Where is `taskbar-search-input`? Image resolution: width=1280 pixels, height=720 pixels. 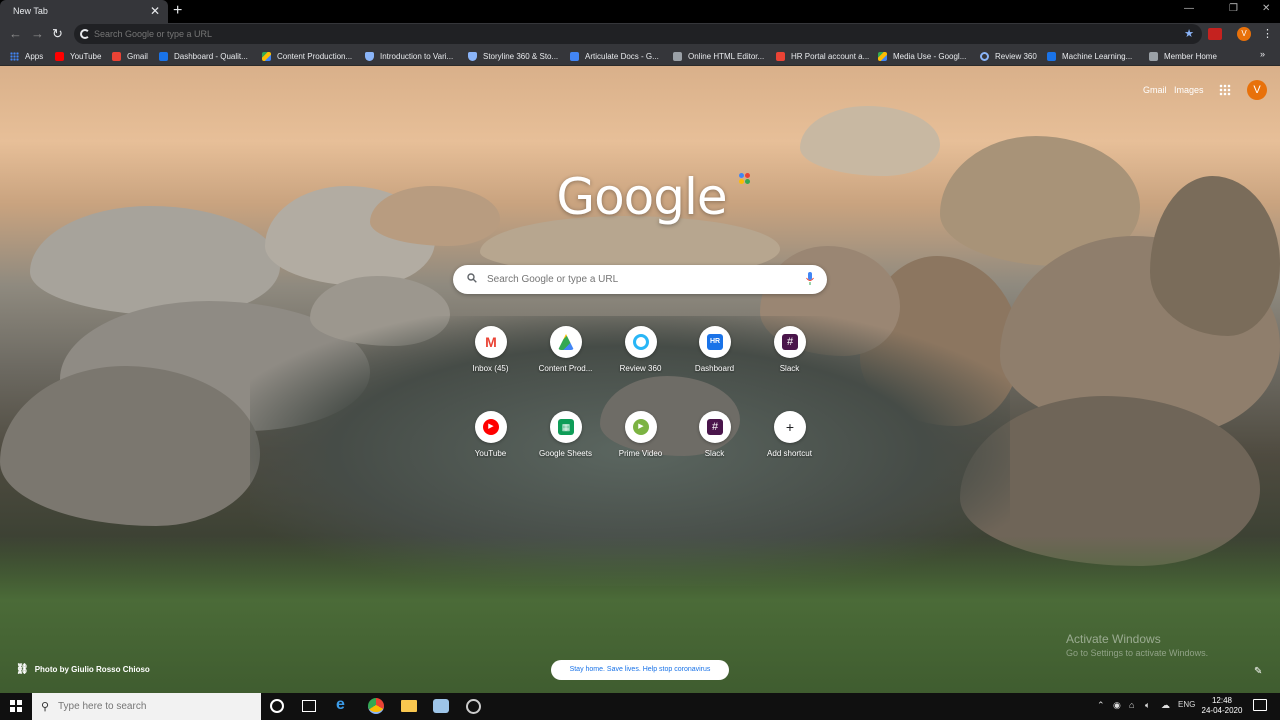 taskbar-search-input is located at coordinates (153, 706).